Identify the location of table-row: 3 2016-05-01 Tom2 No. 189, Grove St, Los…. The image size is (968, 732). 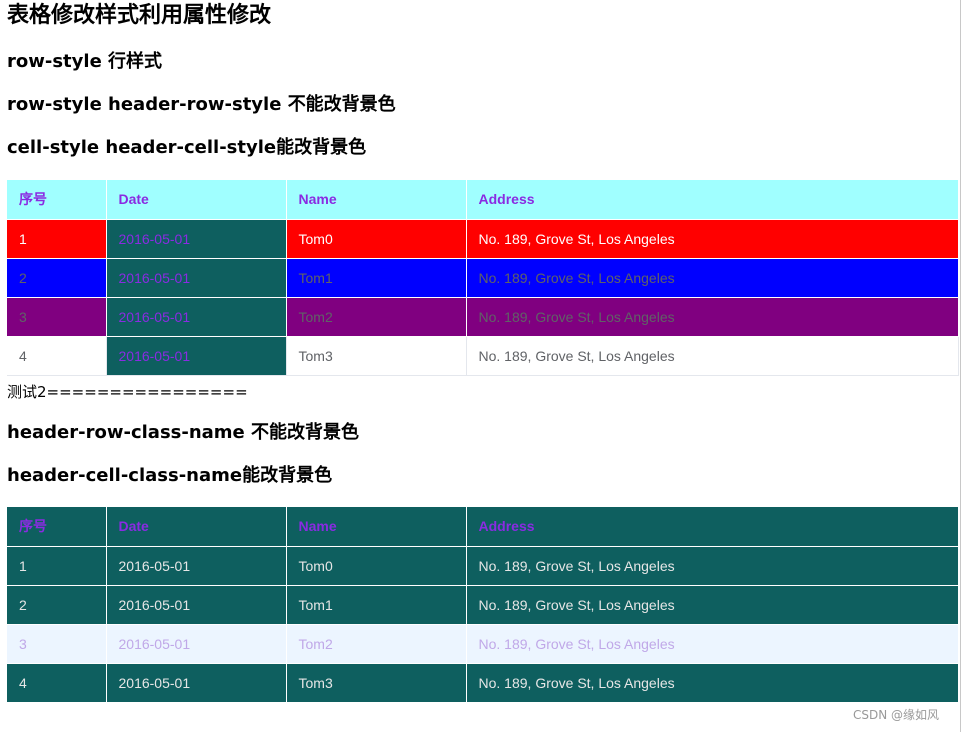
(483, 317).